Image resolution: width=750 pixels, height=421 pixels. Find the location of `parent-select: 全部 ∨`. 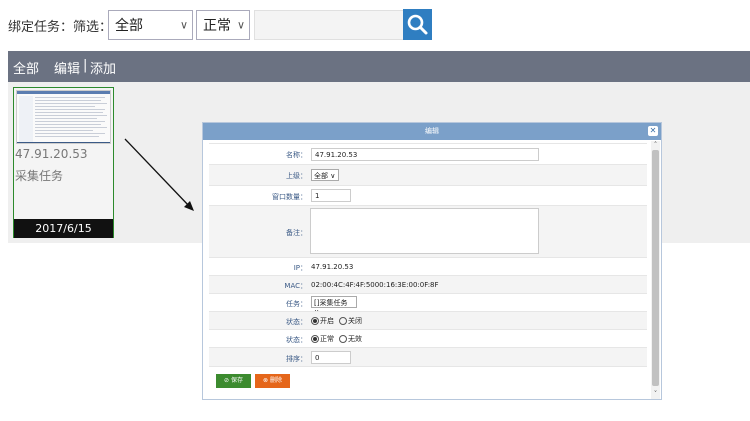

parent-select: 全部 ∨ is located at coordinates (325, 175).